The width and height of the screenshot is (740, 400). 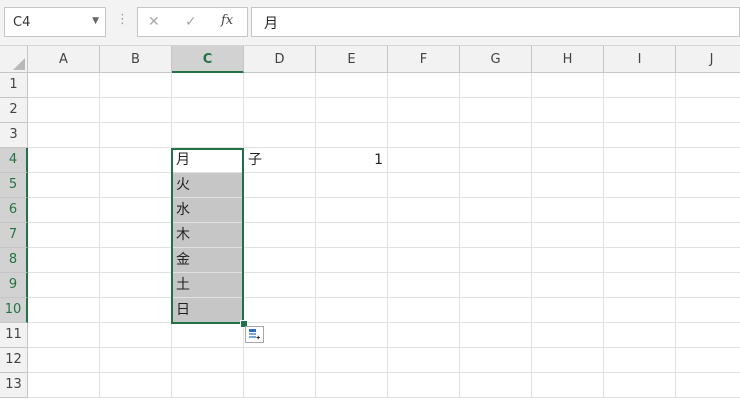 What do you see at coordinates (568, 135) in the screenshot?
I see `cell-h3` at bounding box center [568, 135].